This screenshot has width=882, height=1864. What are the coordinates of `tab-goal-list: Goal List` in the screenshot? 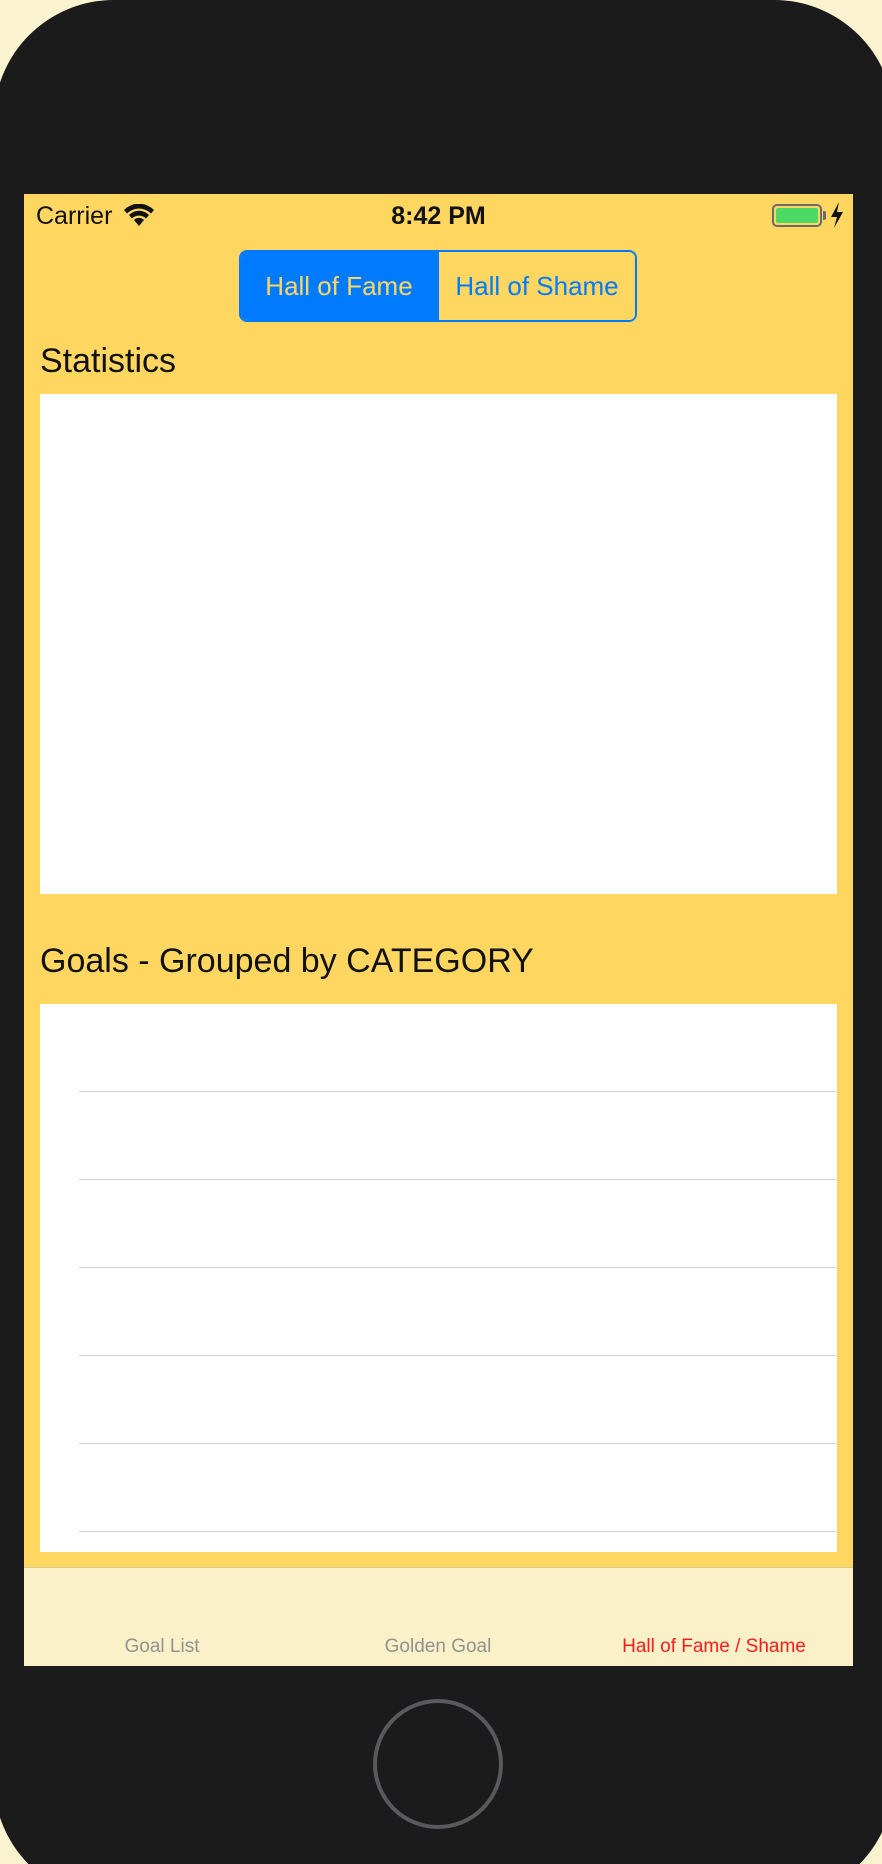 It's located at (162, 1647).